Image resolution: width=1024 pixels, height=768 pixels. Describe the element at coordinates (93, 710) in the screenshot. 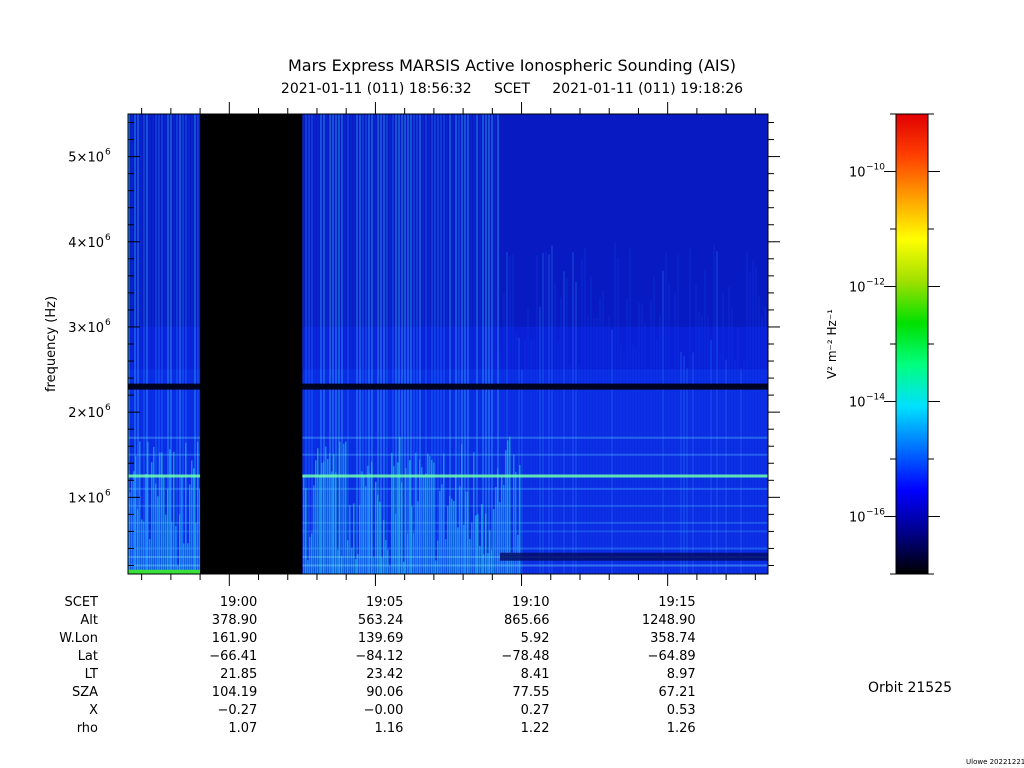

I see `ephemeris-label: X` at that location.